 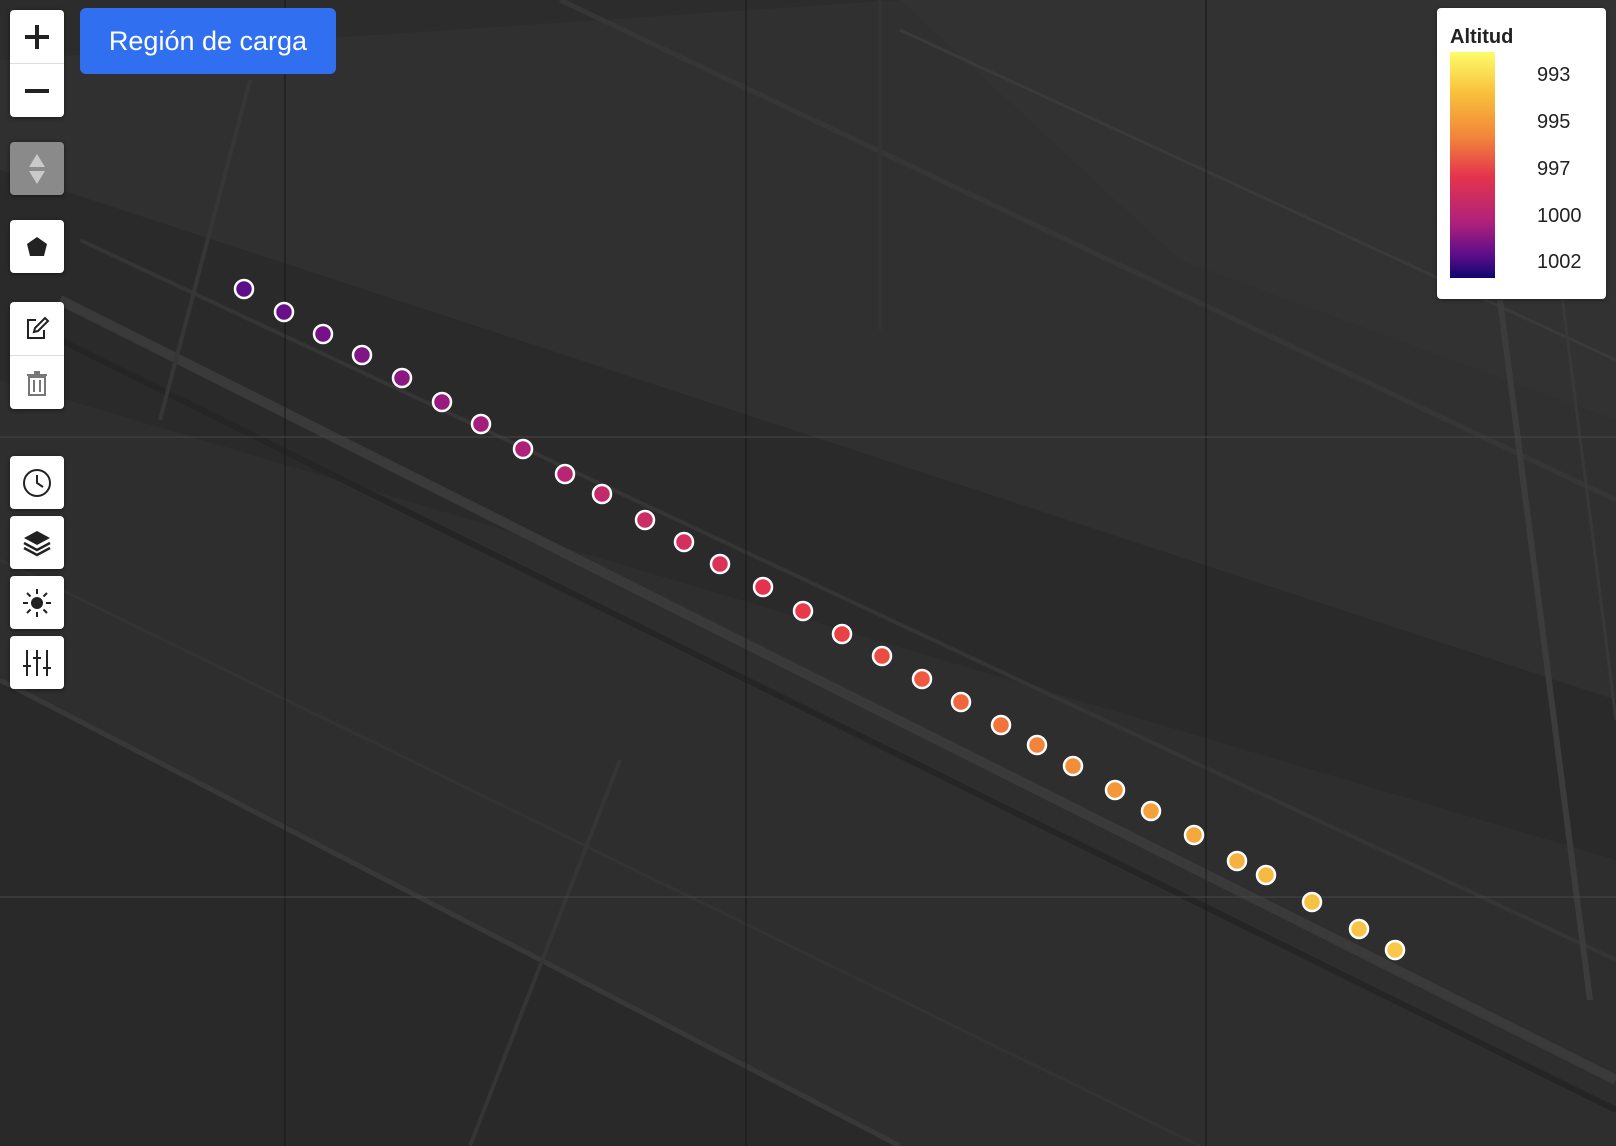 I want to click on compass-arrows-icon, so click(x=37, y=168).